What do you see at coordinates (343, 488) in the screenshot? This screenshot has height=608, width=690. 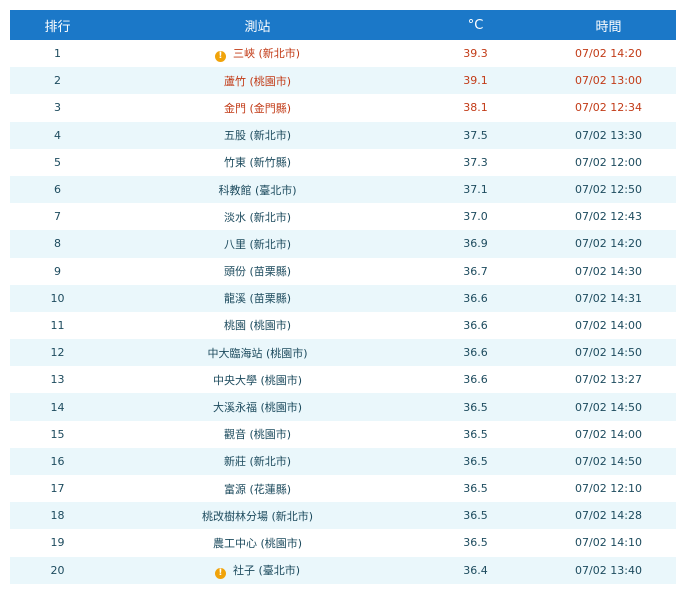 I see `table-row: 17 富源 (花蓮縣) 36.5 07/02 12:10` at bounding box center [343, 488].